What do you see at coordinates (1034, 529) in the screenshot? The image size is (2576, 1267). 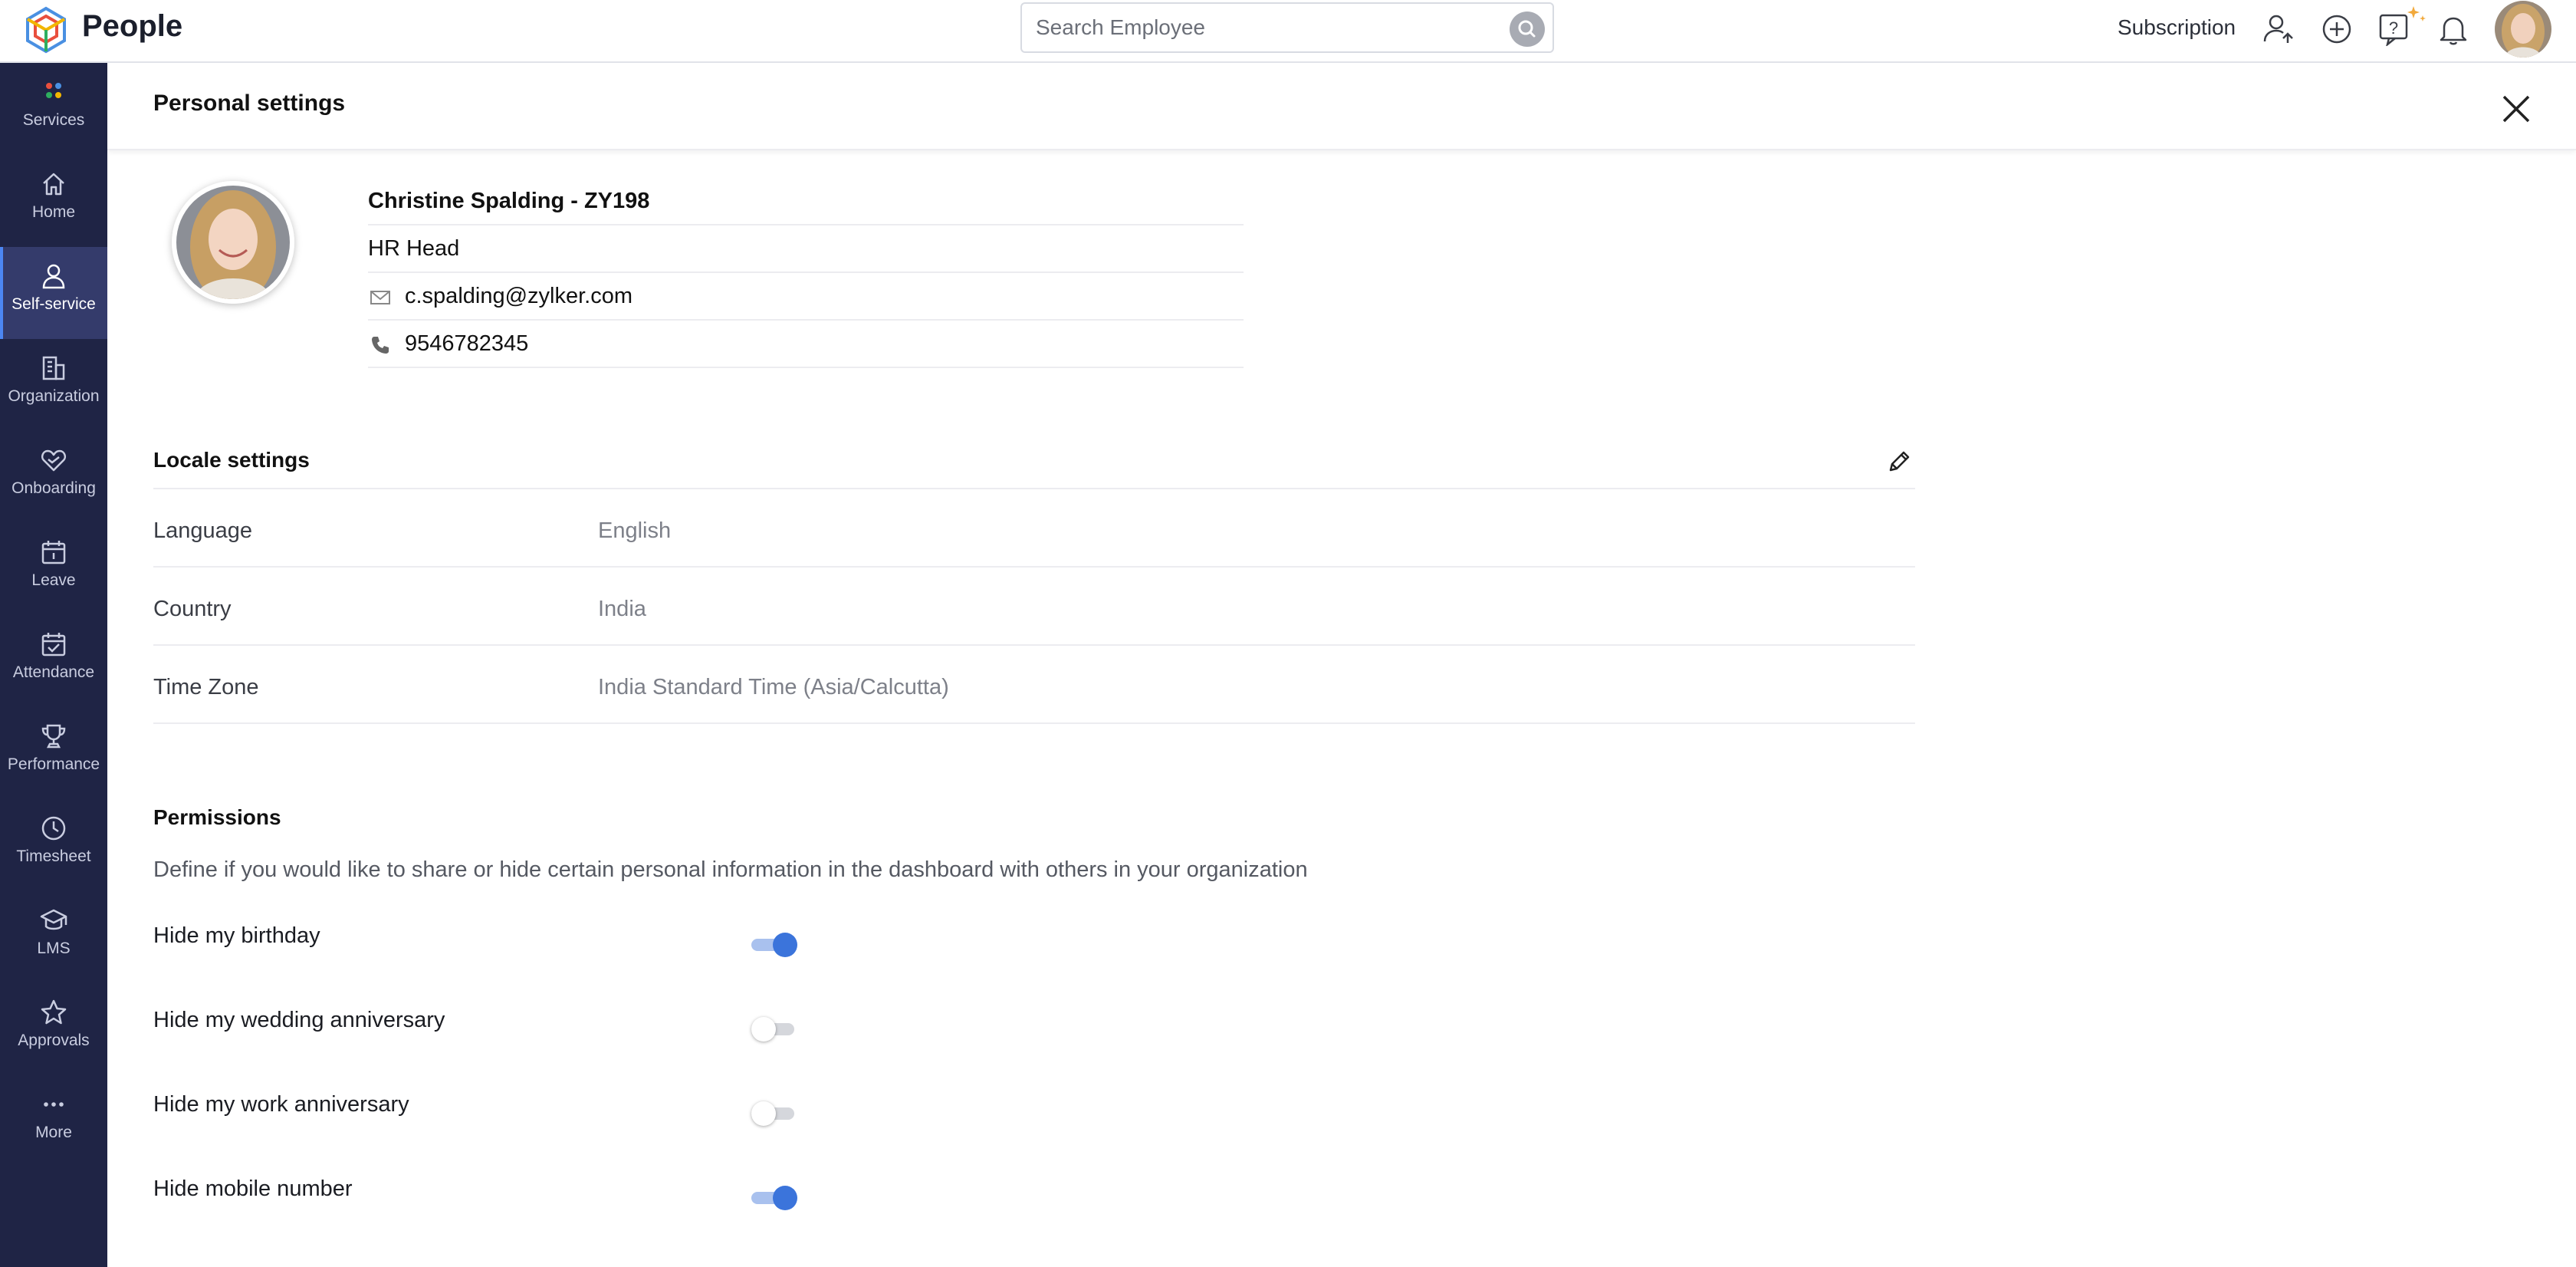 I see `locale-row-language: Language English` at bounding box center [1034, 529].